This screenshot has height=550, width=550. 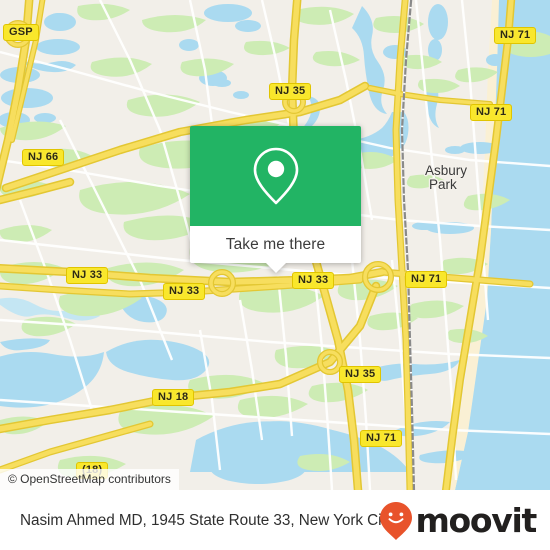 I want to click on popup-action-bar: Take me there, so click(x=275, y=249).